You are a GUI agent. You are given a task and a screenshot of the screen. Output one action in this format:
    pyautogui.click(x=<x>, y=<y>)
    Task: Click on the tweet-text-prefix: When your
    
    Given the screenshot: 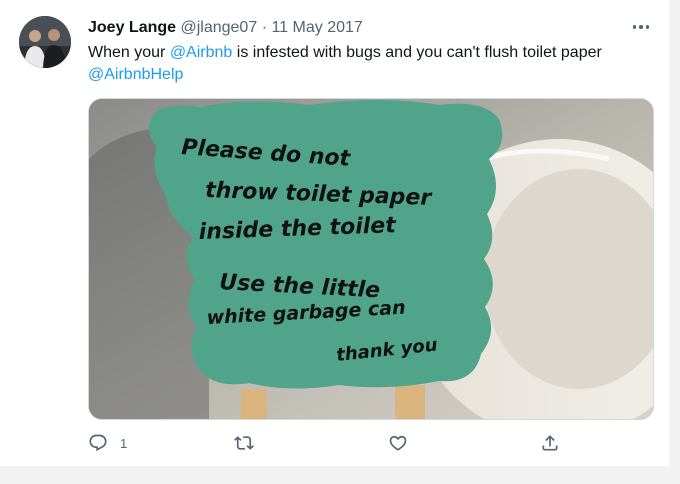 What is the action you would take?
    pyautogui.click(x=129, y=52)
    